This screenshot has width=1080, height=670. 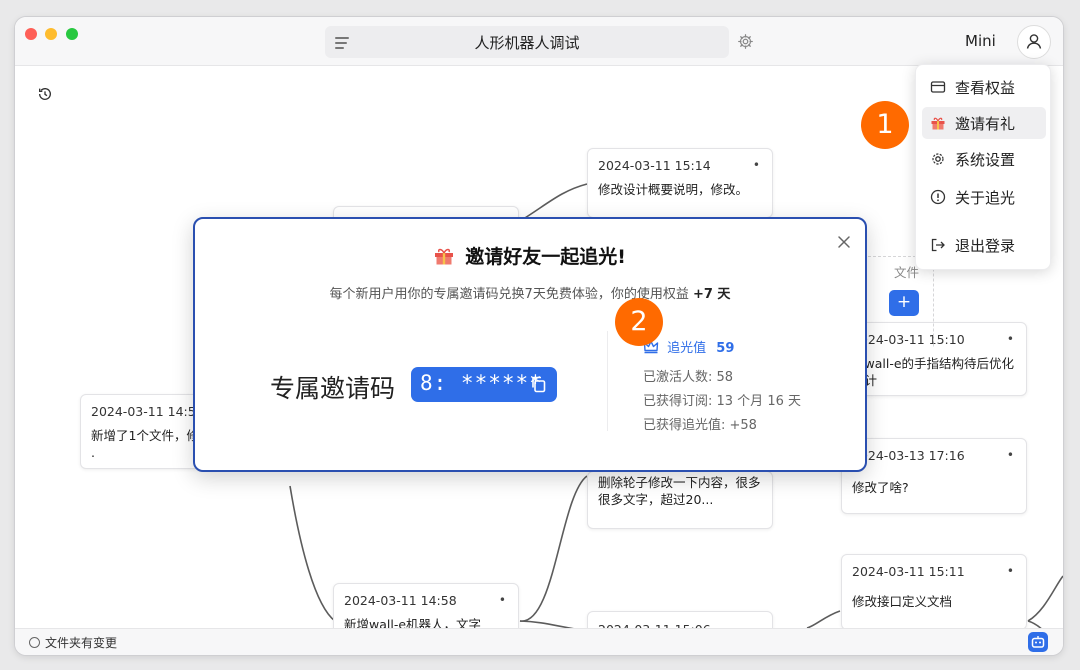 What do you see at coordinates (530, 292) in the screenshot?
I see `modal-subtitle: 每个新用户用你的专属邀请码兑换7天免费体验，你的使用权益 +7 天` at bounding box center [530, 292].